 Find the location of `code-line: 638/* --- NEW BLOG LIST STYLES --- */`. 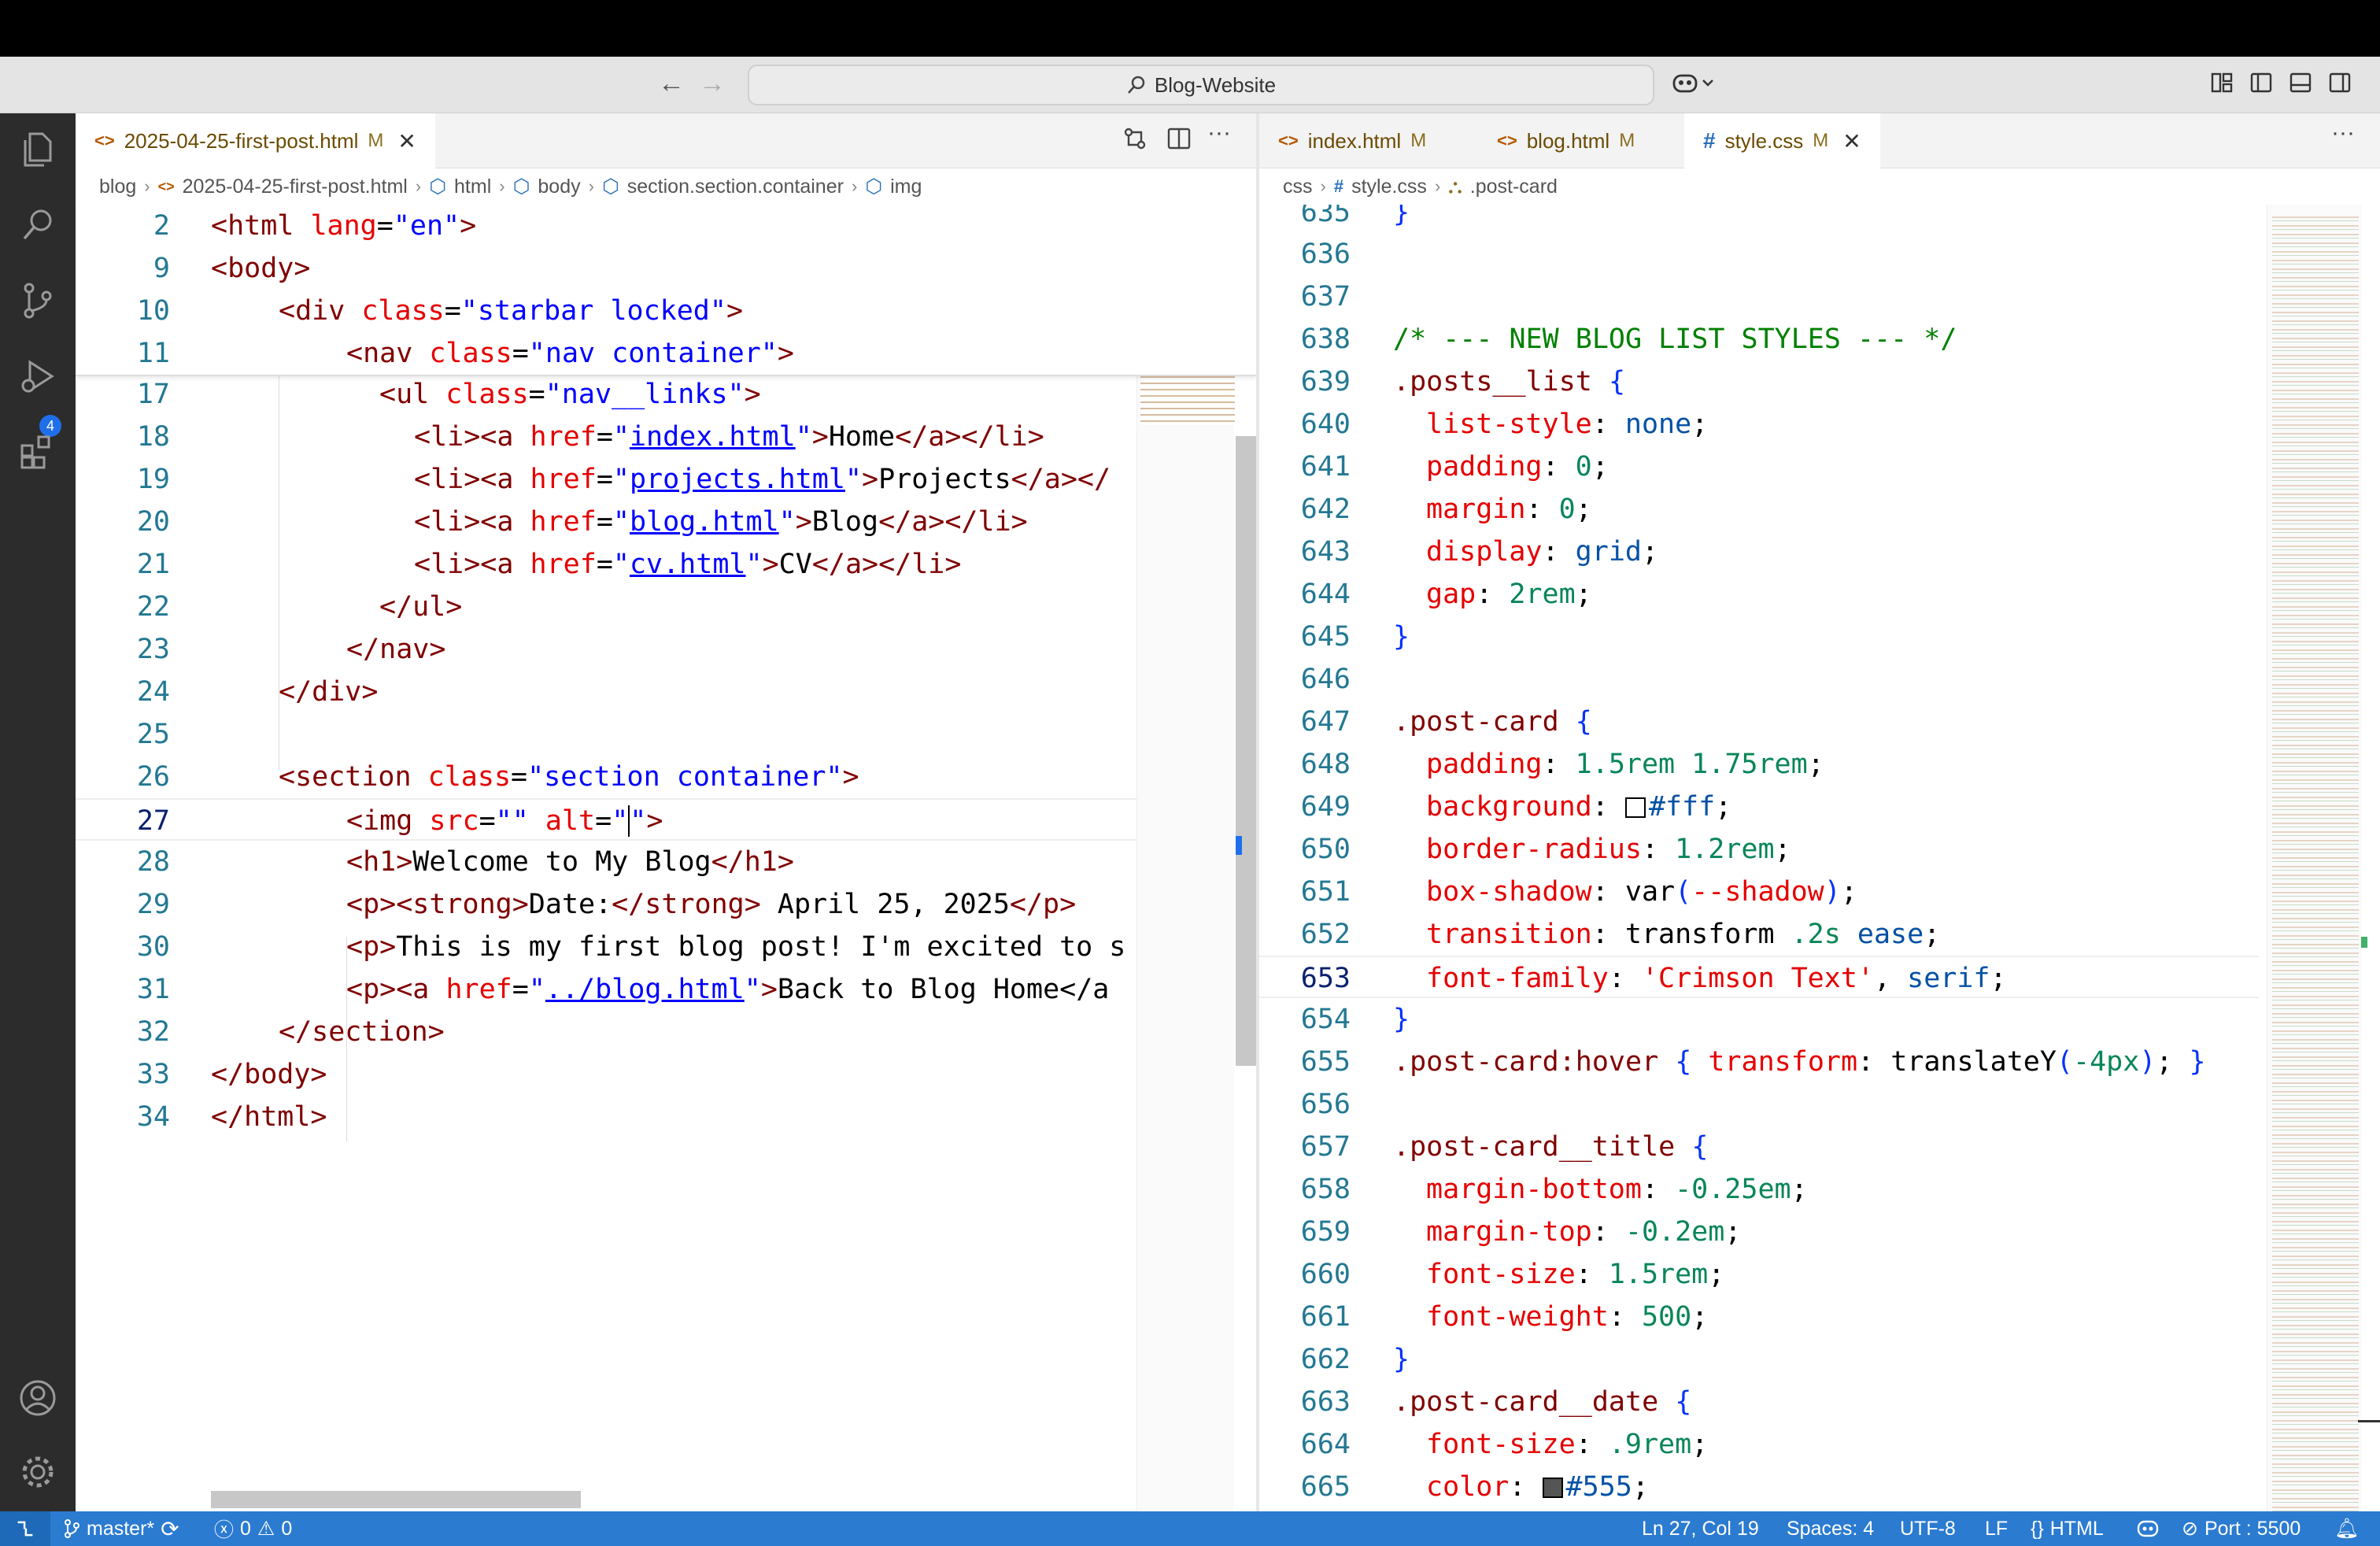

code-line: 638/* --- NEW BLOG LIST STYLES --- */ is located at coordinates (1759, 339).